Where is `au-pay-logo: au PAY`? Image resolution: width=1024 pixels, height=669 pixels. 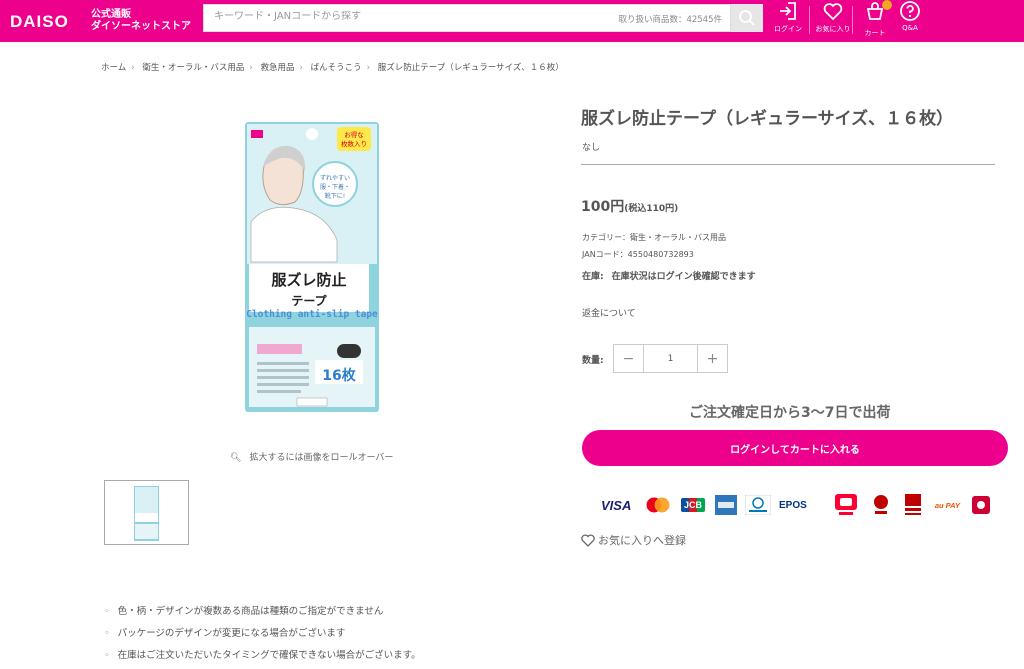
au-pay-logo: au PAY is located at coordinates (947, 505).